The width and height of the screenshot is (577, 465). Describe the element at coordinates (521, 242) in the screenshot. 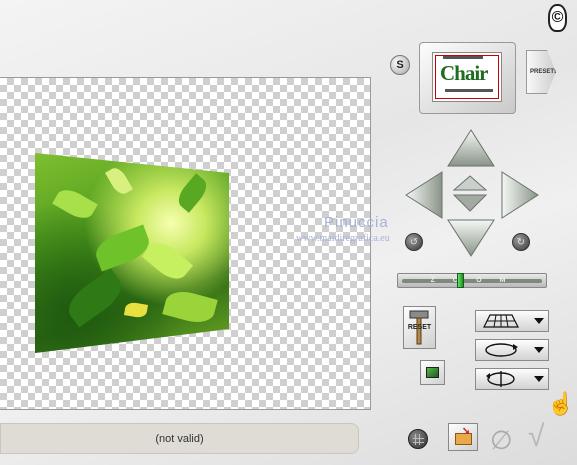

I see `rotate-right-icon: ↻` at that location.